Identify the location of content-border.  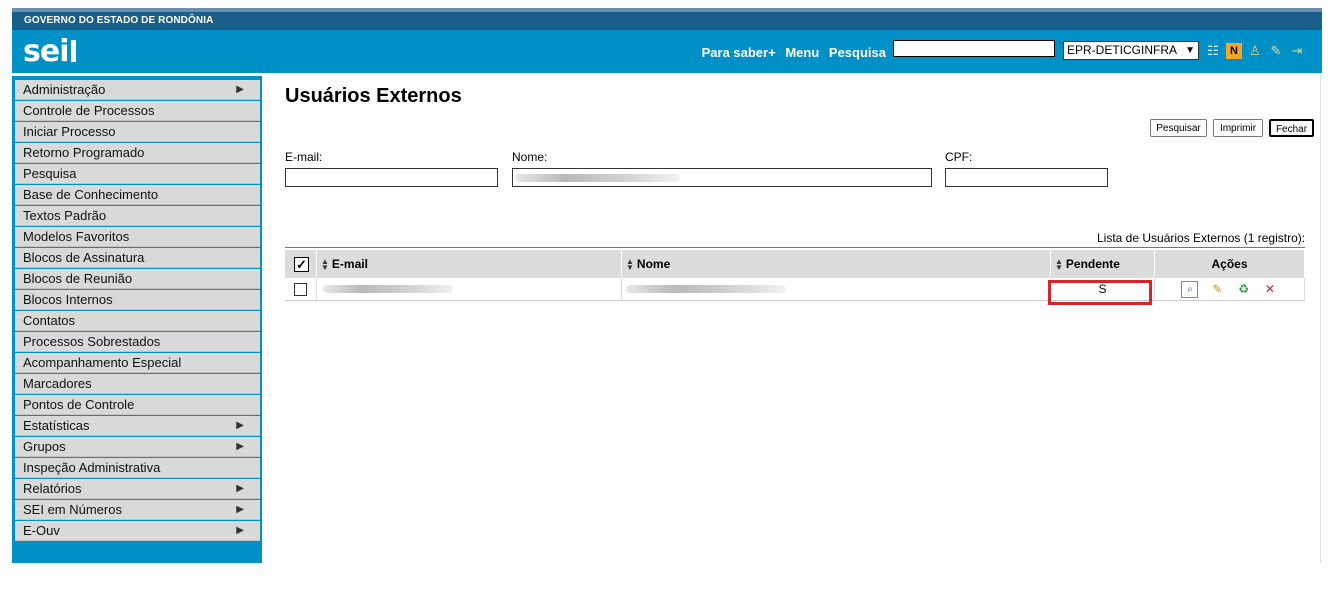
(1320, 319).